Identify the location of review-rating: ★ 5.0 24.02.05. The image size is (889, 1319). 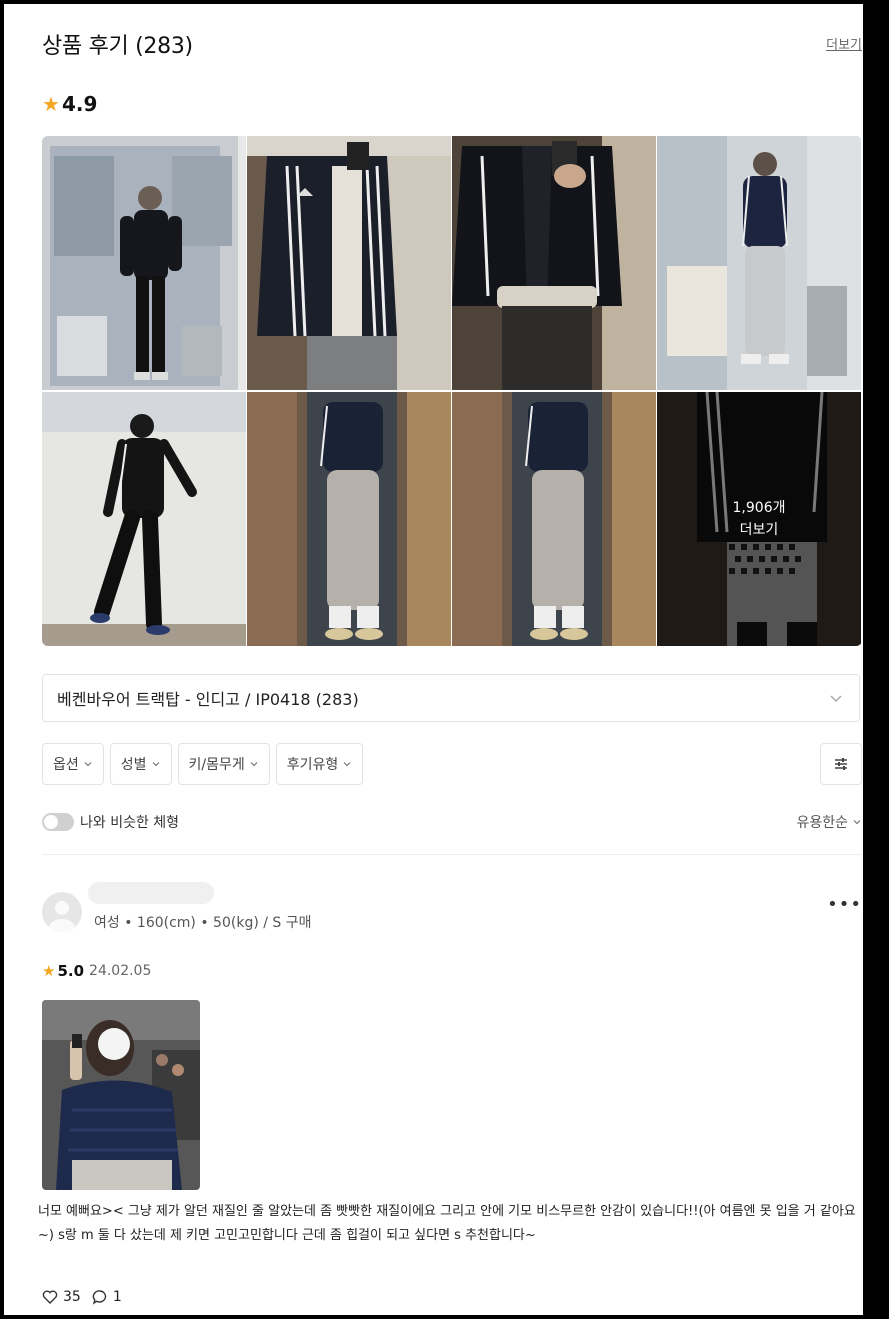
(96, 971).